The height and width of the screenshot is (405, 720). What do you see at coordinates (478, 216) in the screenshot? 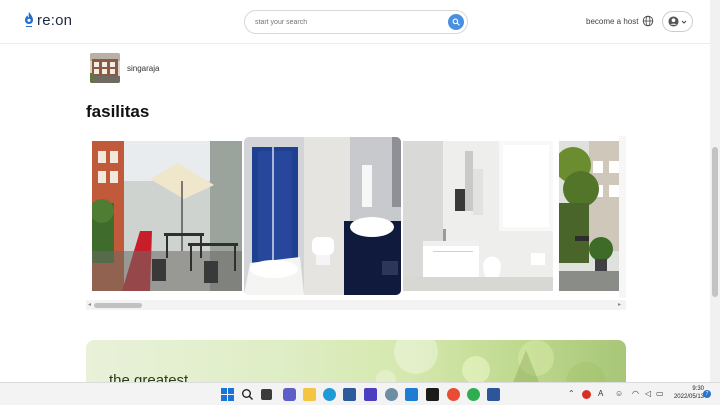
I see `gallery-photo-bathroom` at bounding box center [478, 216].